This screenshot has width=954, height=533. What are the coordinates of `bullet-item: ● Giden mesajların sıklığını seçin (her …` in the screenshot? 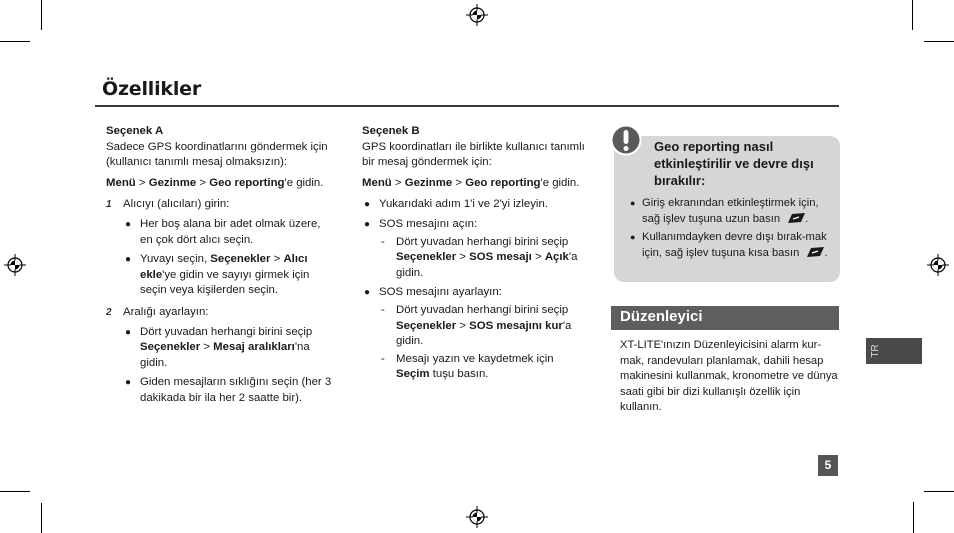 It's located at (228, 390).